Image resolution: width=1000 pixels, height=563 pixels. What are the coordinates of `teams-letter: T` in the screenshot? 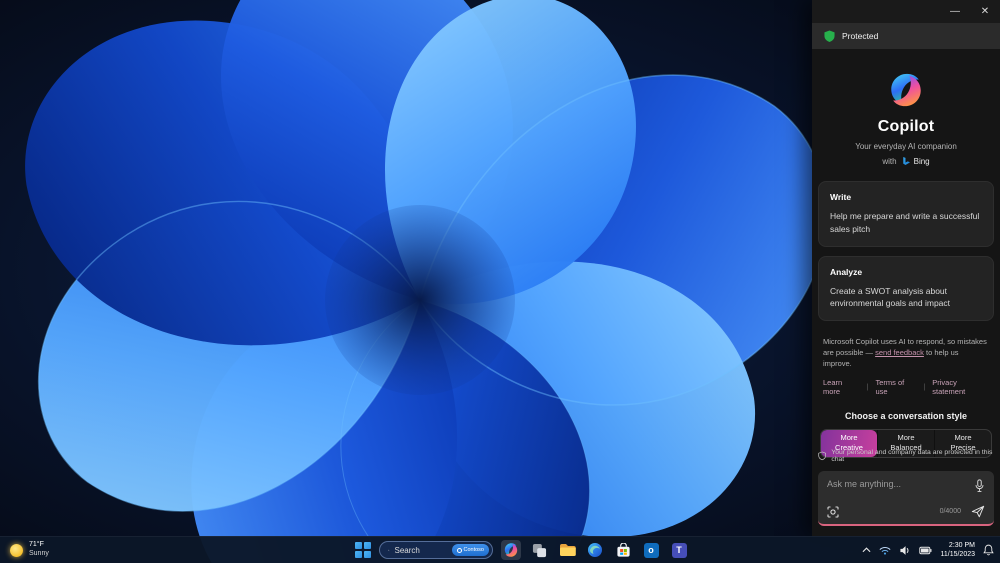 It's located at (679, 550).